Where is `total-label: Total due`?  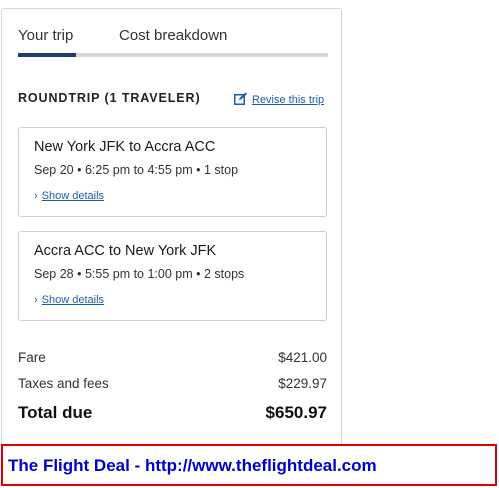 total-label: Total due is located at coordinates (55, 412).